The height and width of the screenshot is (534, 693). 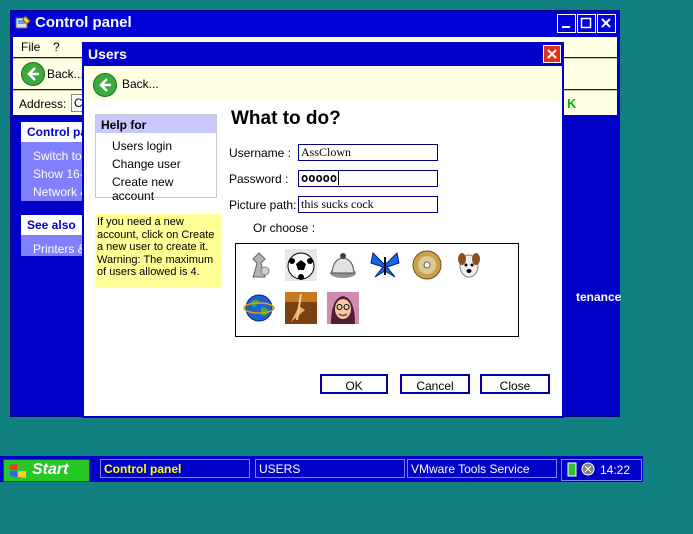 I want to click on maximize-button, so click(x=586, y=23).